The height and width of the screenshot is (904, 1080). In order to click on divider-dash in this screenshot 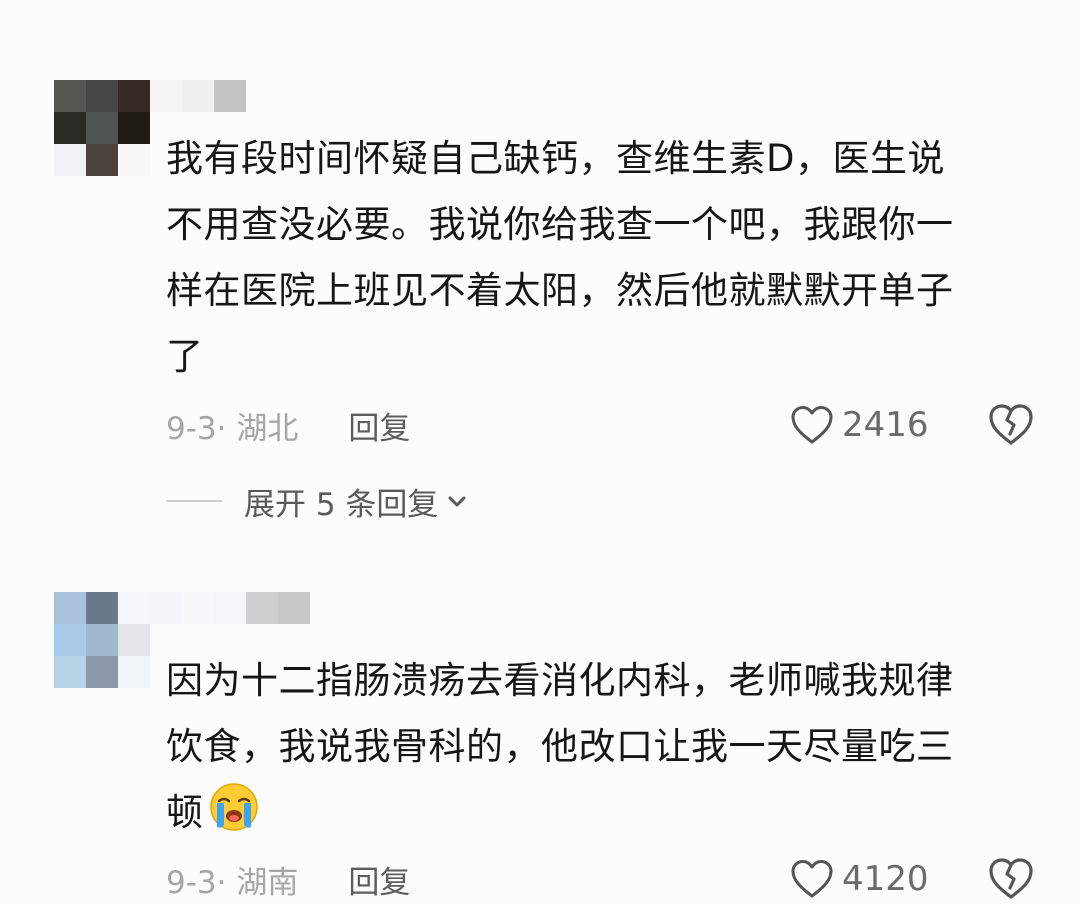, I will do `click(194, 501)`.